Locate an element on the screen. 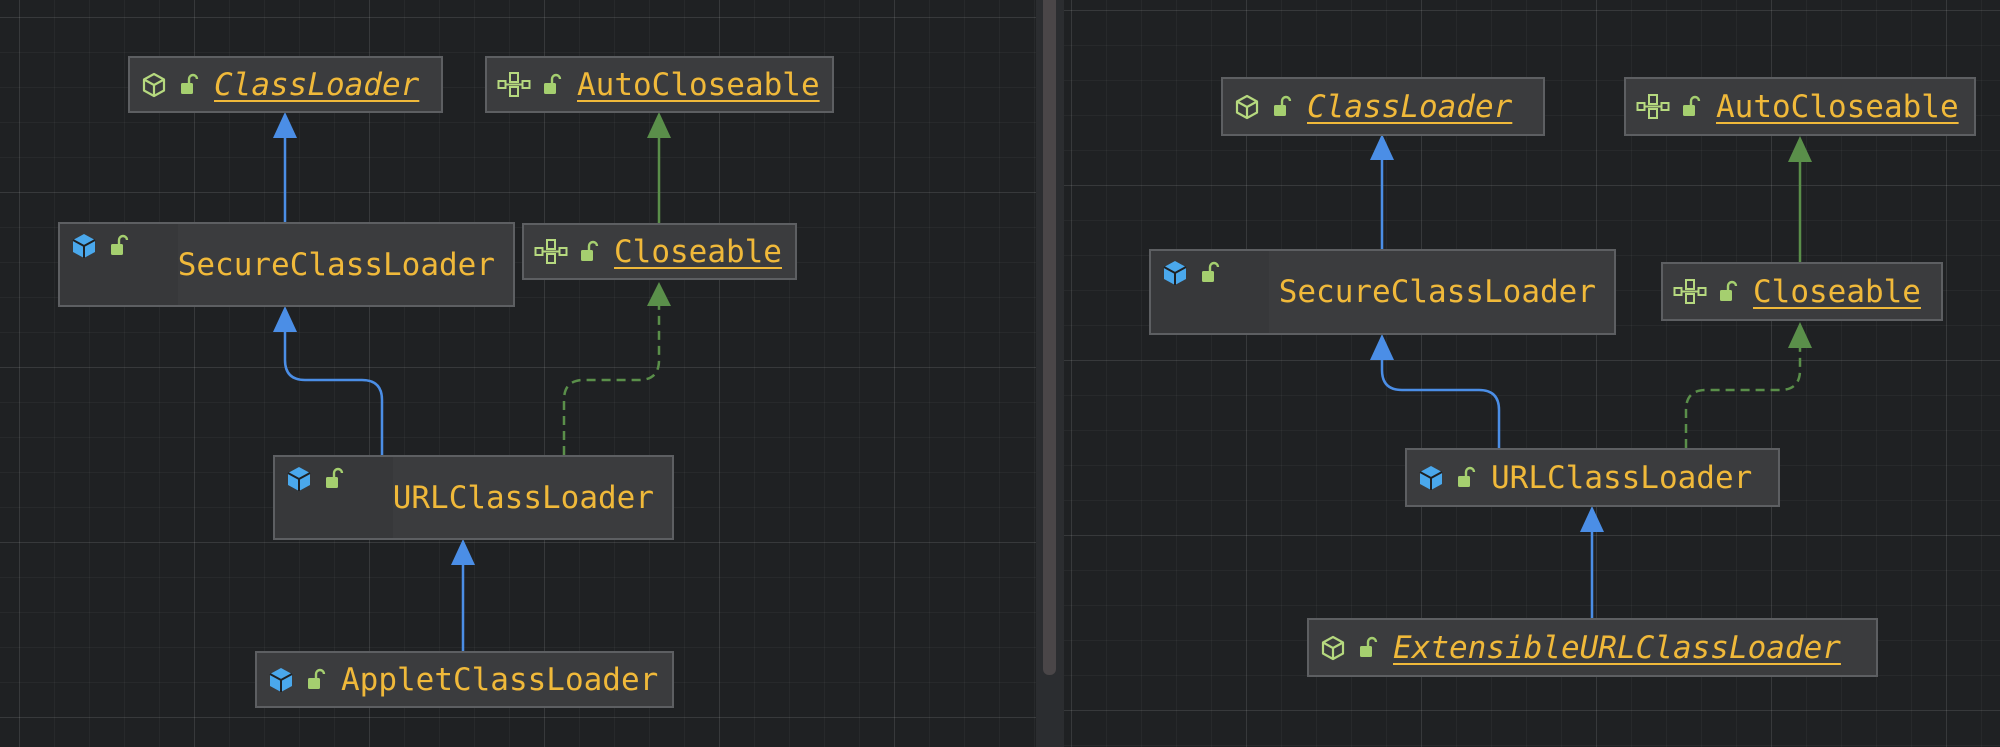 The height and width of the screenshot is (747, 2000). node-appletclassloader: AppletClassLoader is located at coordinates (464, 679).